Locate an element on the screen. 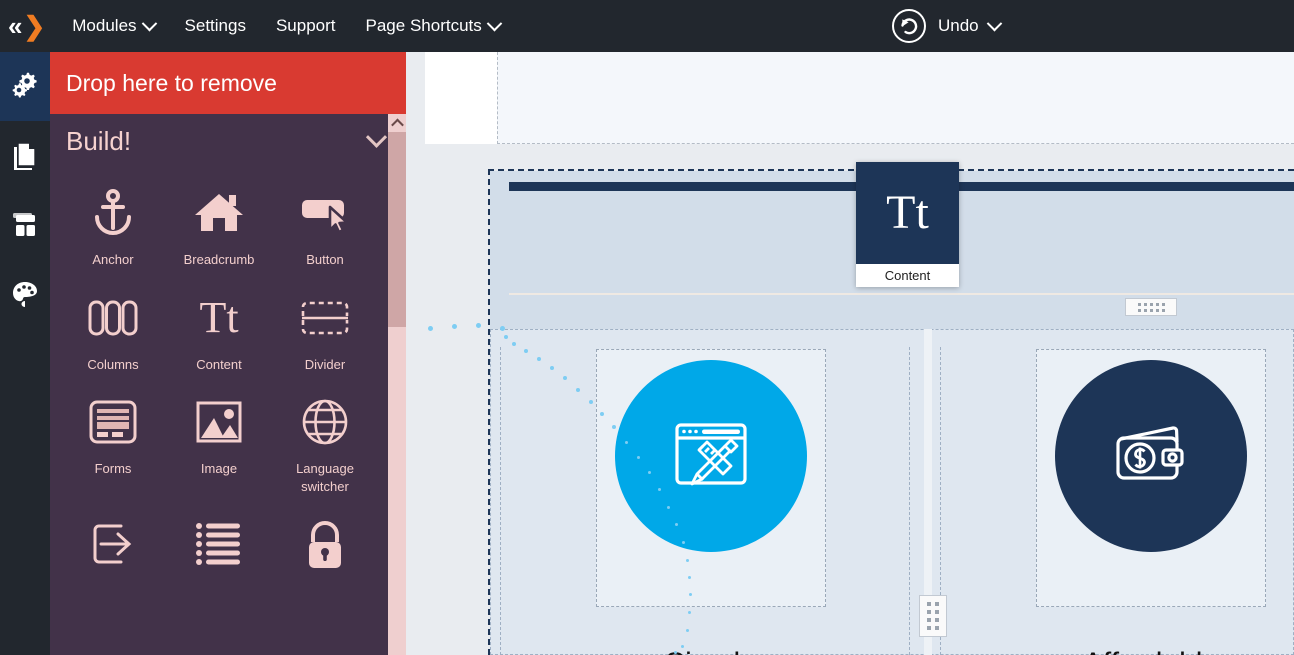 This screenshot has width=1294, height=655. feature-circle-left is located at coordinates (711, 456).